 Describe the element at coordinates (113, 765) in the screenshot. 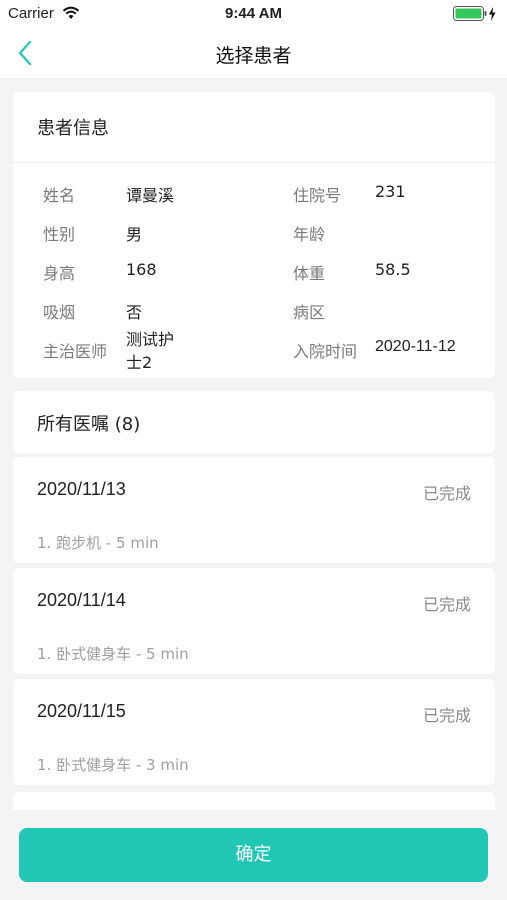

I see `order-exercise: 1. 卧式健身车 - 3 min` at that location.